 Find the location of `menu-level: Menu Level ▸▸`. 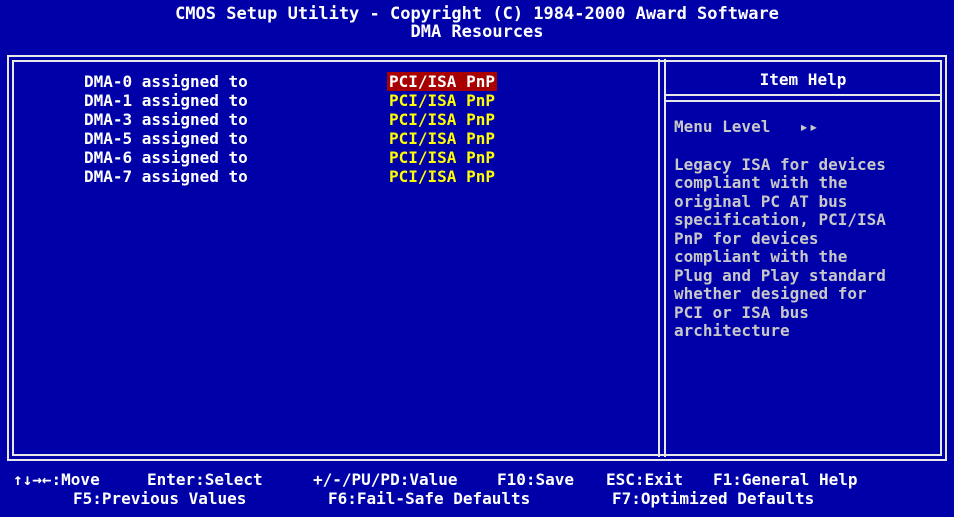

menu-level: Menu Level ▸▸ is located at coordinates (746, 126).